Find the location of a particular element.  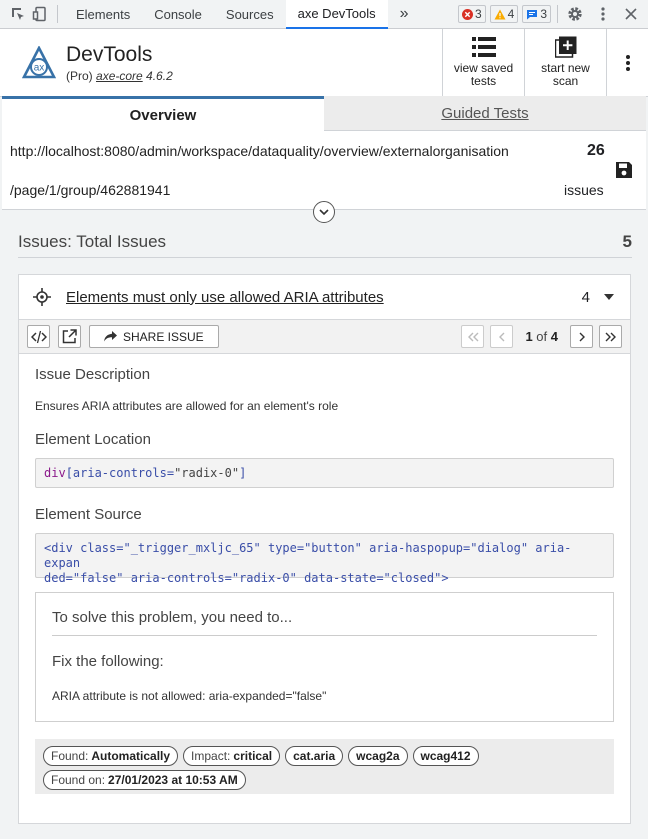

scanned-url-line-2: /page/1/group/462881941 is located at coordinates (90, 190).